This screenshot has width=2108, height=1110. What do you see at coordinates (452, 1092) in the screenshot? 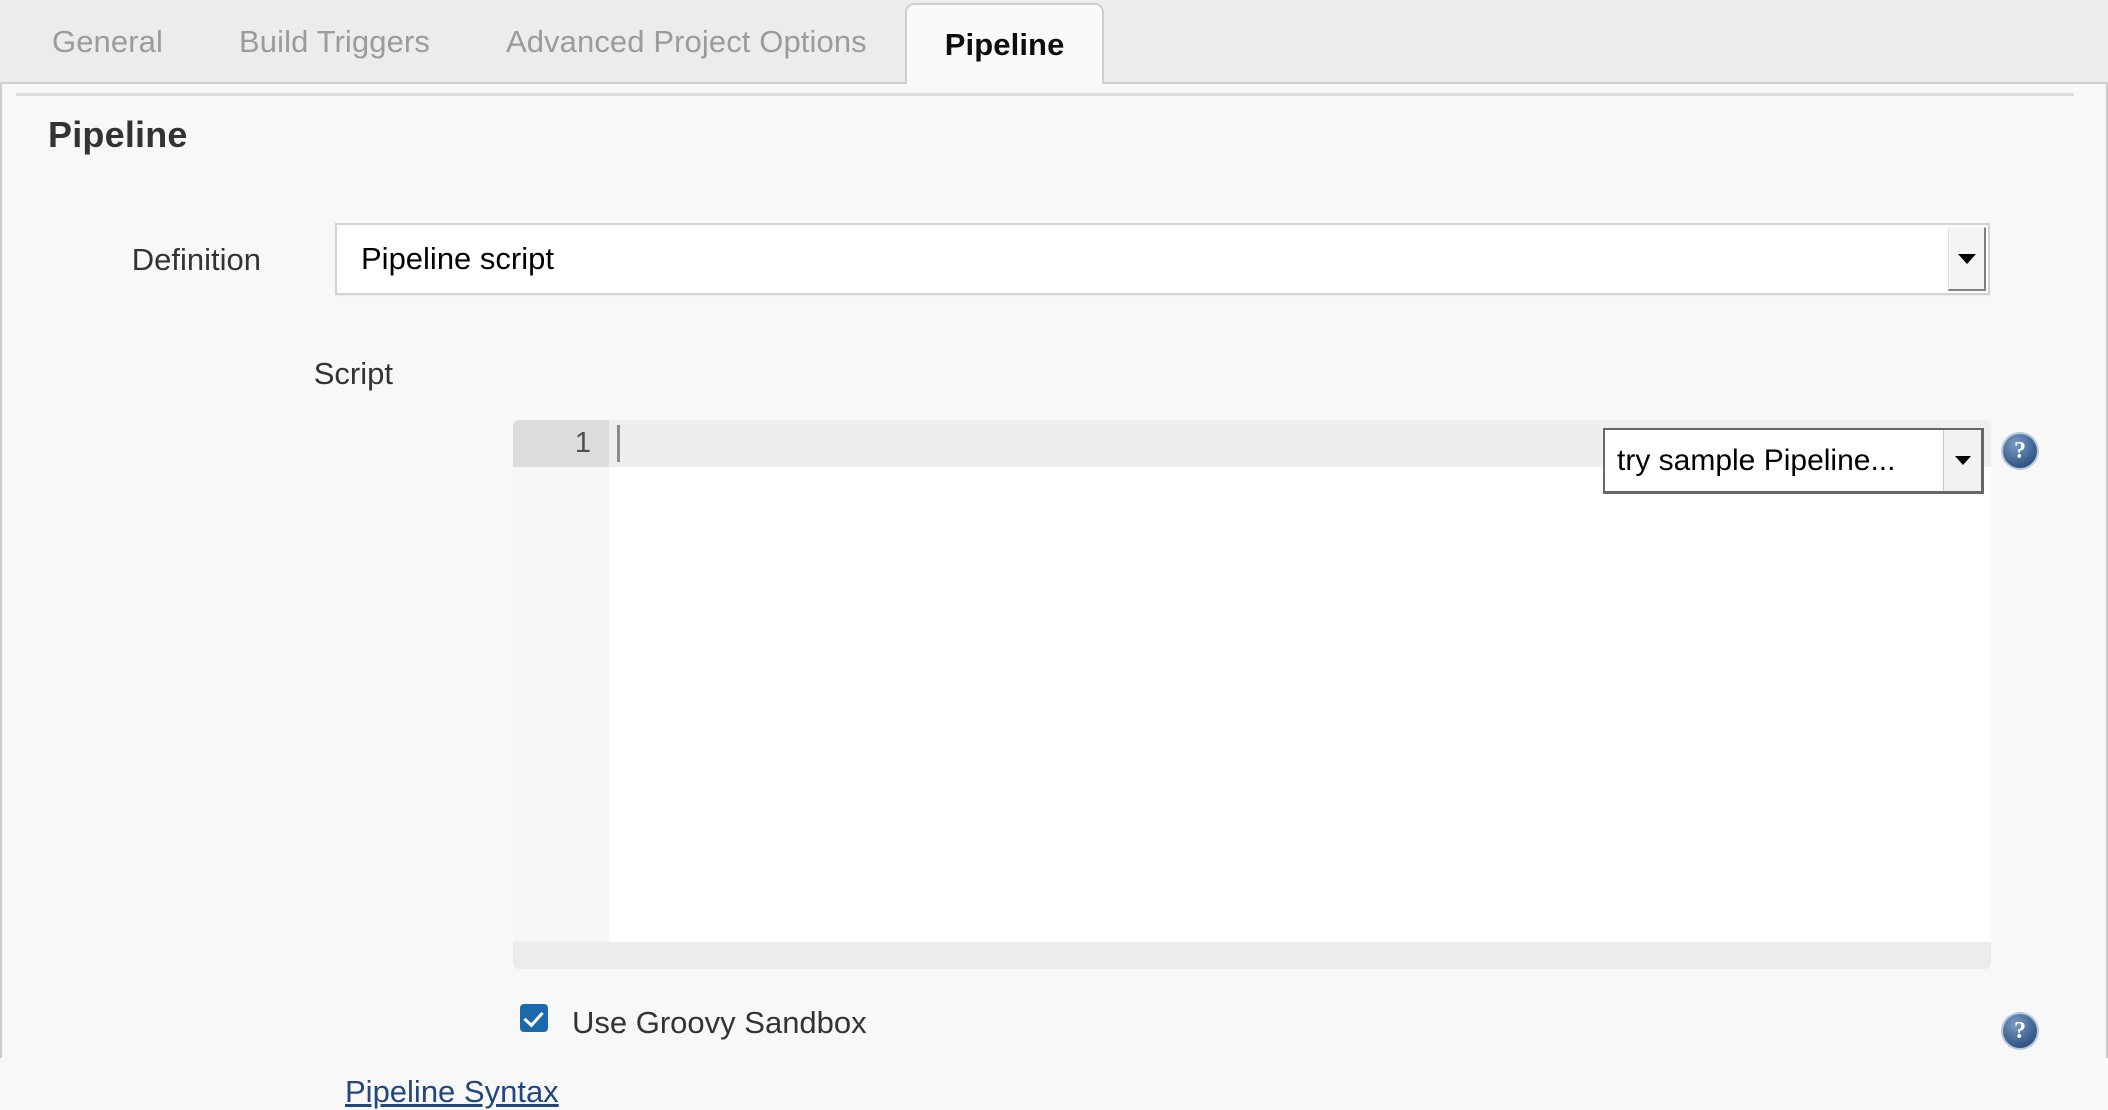
I see `pipeline-syntax-link: Pipeline Syntax` at bounding box center [452, 1092].